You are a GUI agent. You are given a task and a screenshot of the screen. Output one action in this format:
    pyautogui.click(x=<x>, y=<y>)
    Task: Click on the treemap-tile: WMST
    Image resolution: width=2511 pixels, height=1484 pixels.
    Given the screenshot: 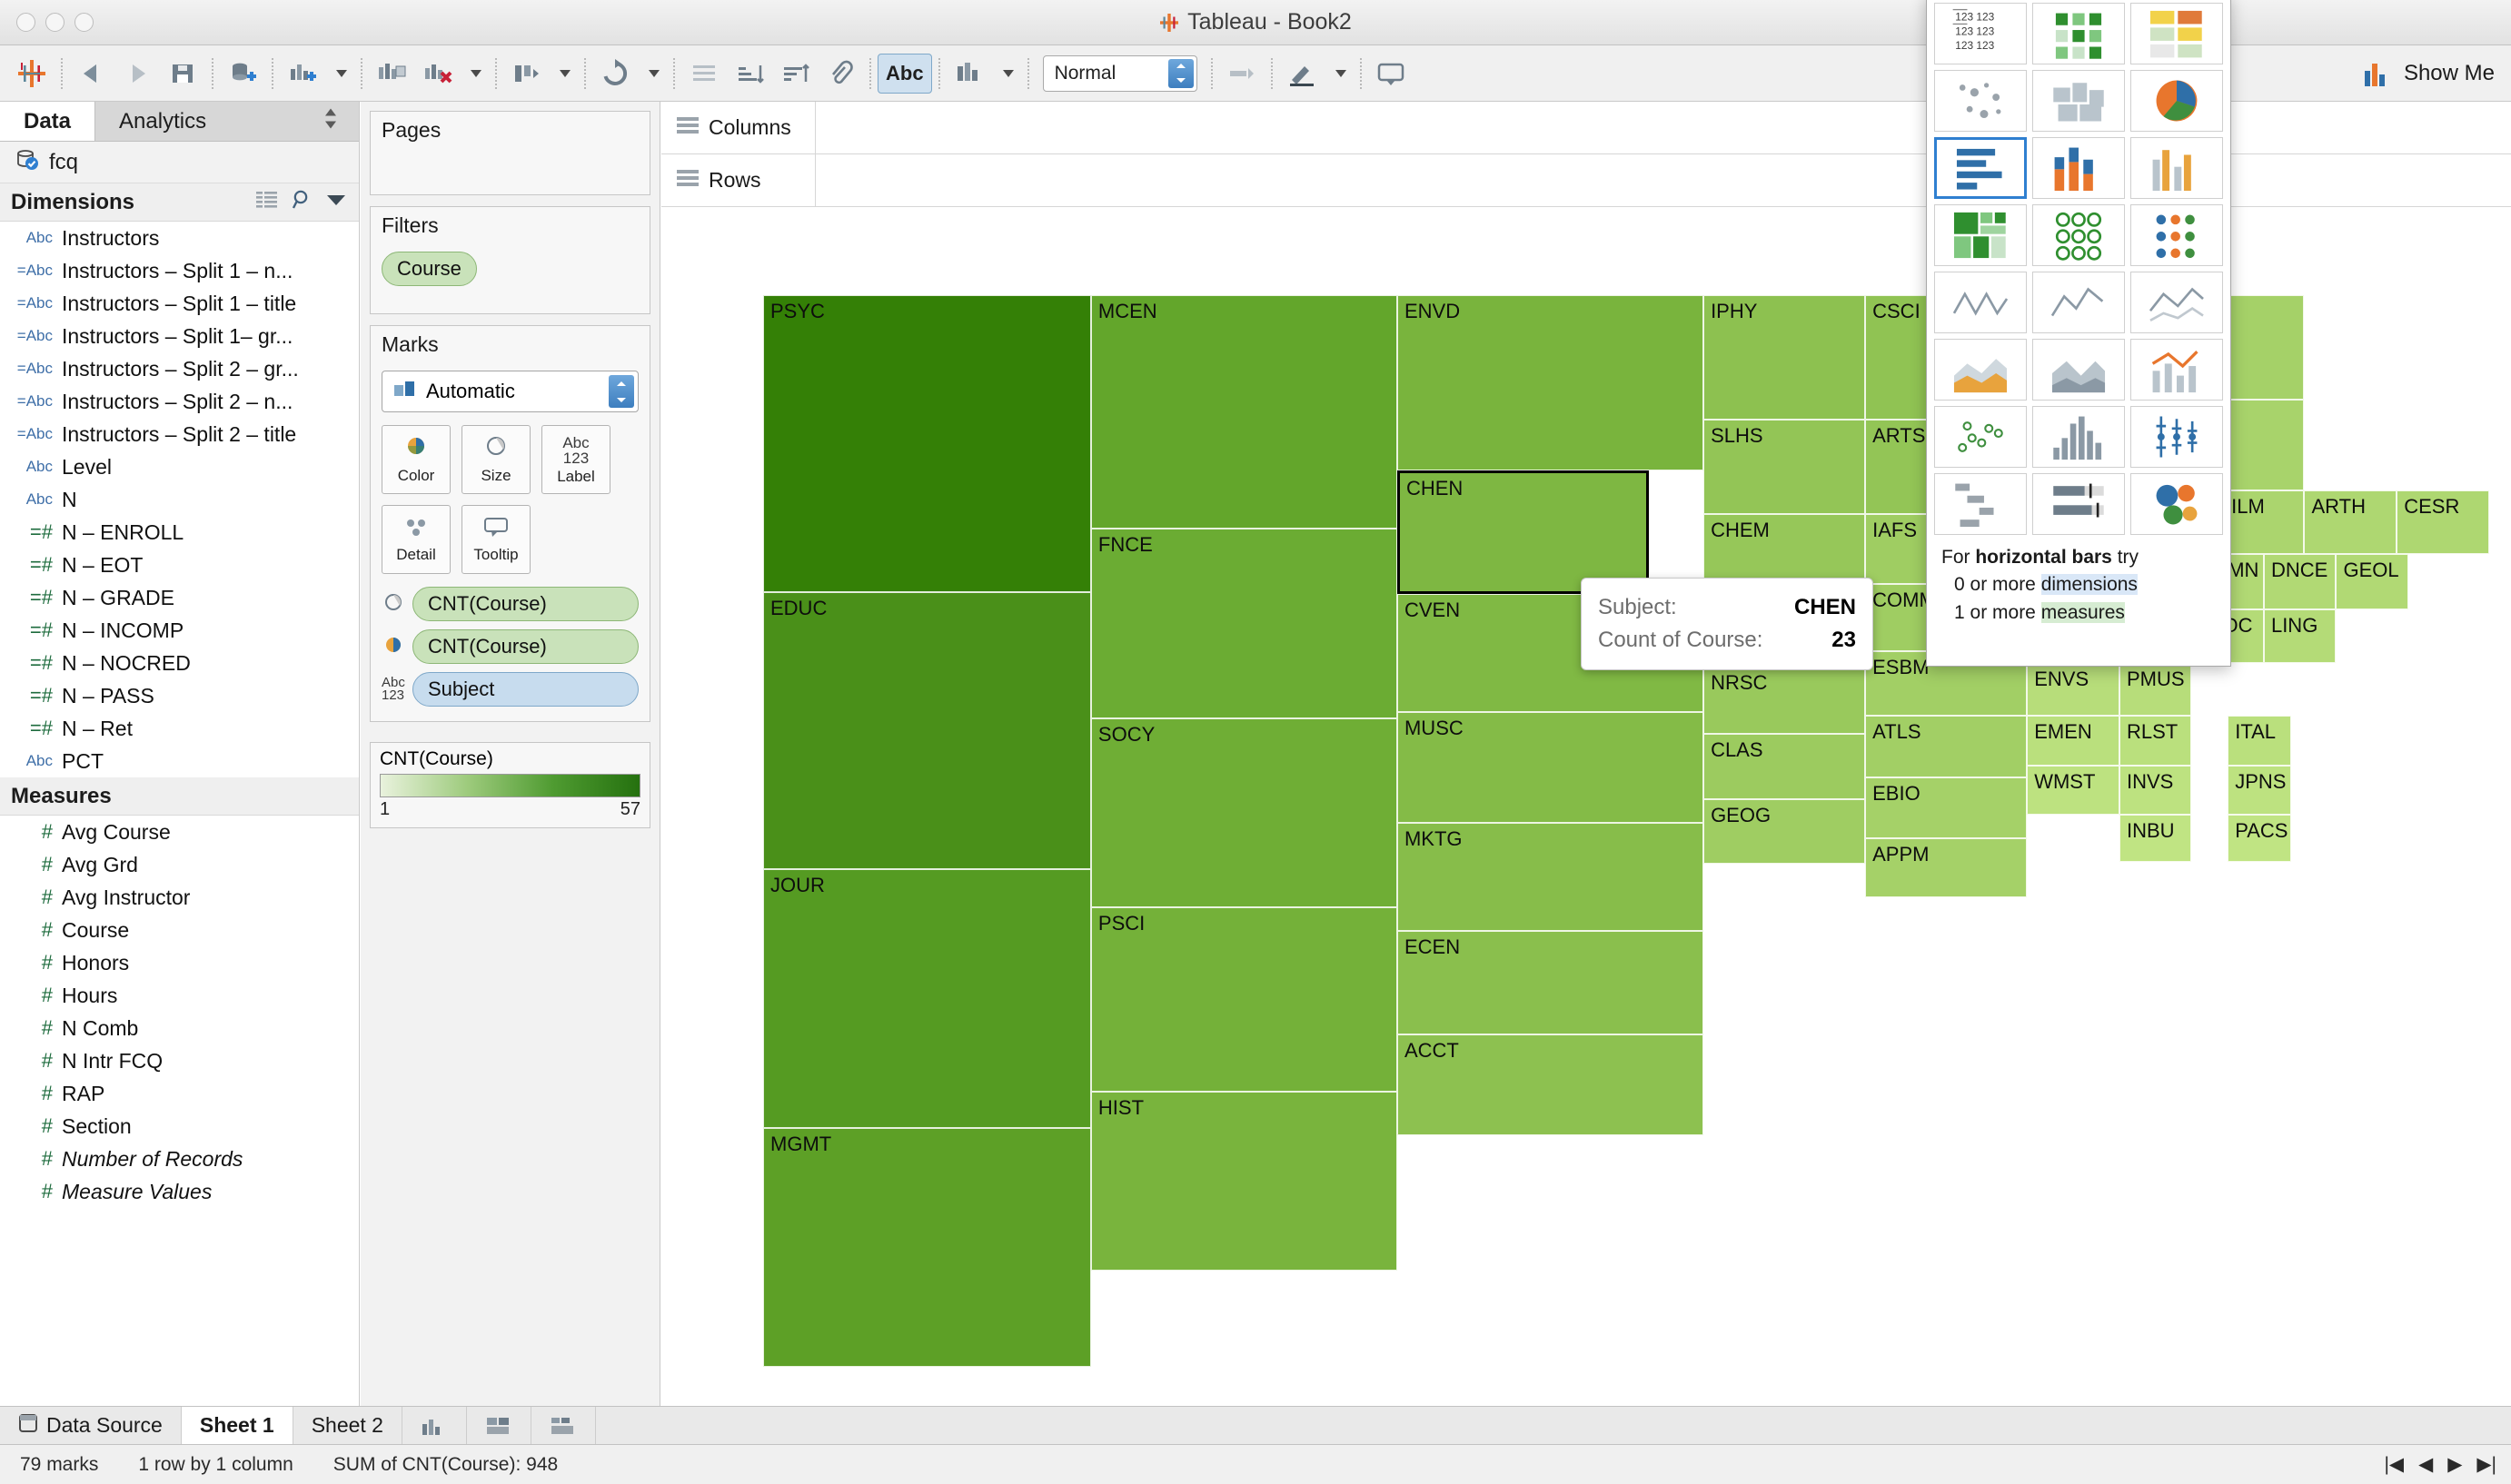 What is the action you would take?
    pyautogui.click(x=2073, y=790)
    